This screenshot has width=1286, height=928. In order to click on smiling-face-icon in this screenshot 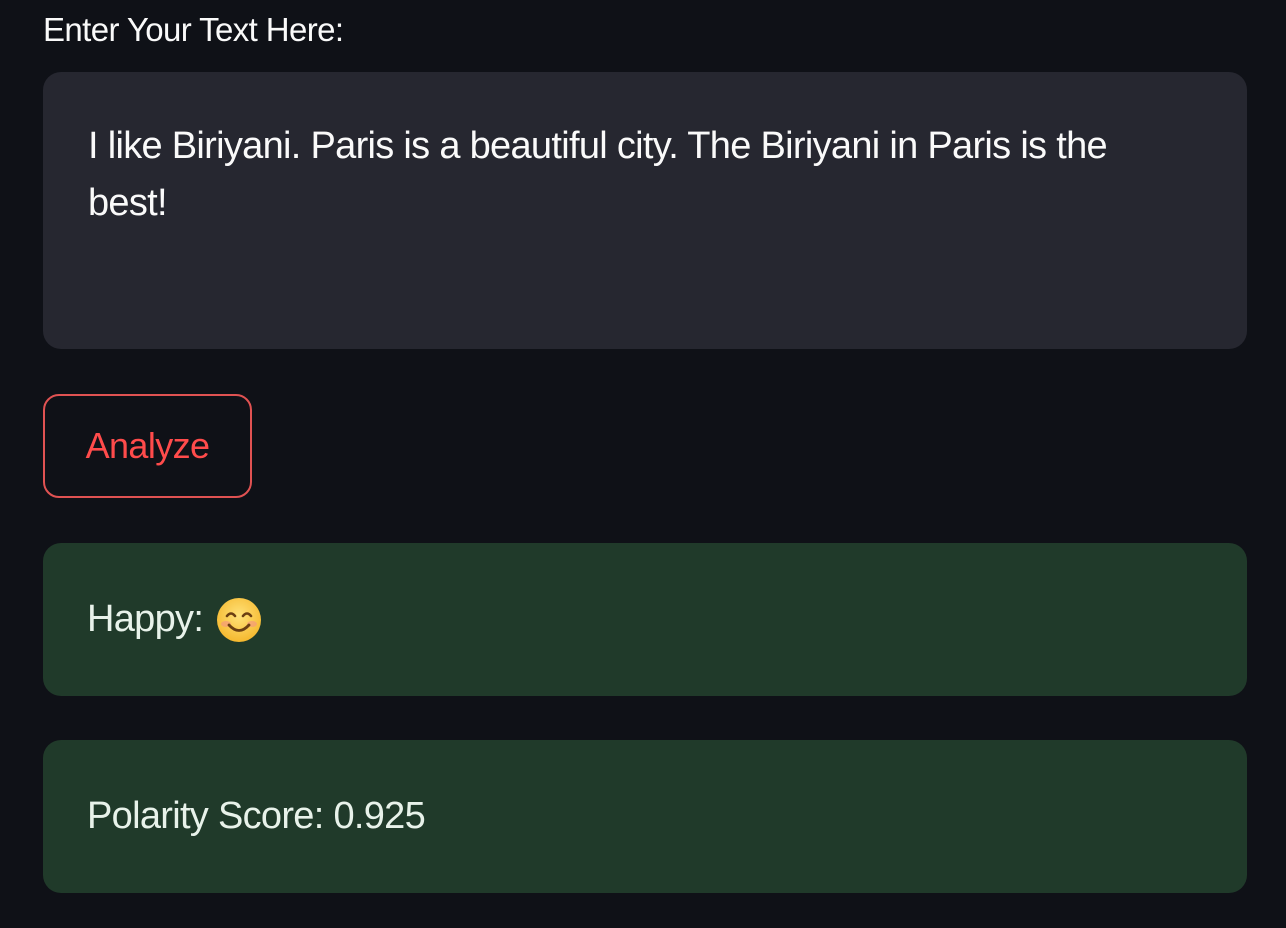, I will do `click(239, 620)`.